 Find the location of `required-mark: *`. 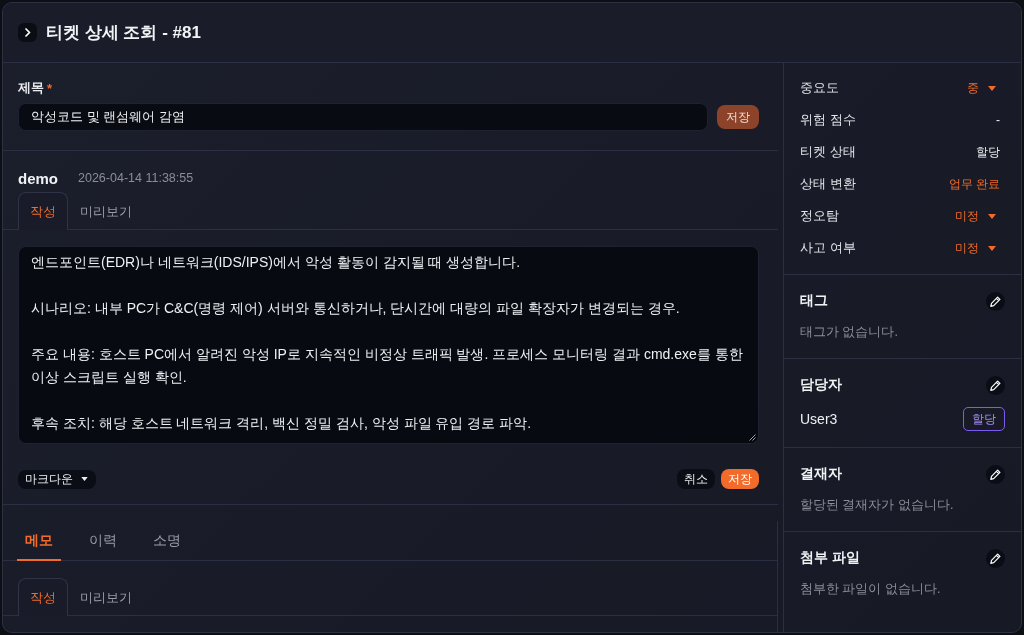

required-mark: * is located at coordinates (50, 88).